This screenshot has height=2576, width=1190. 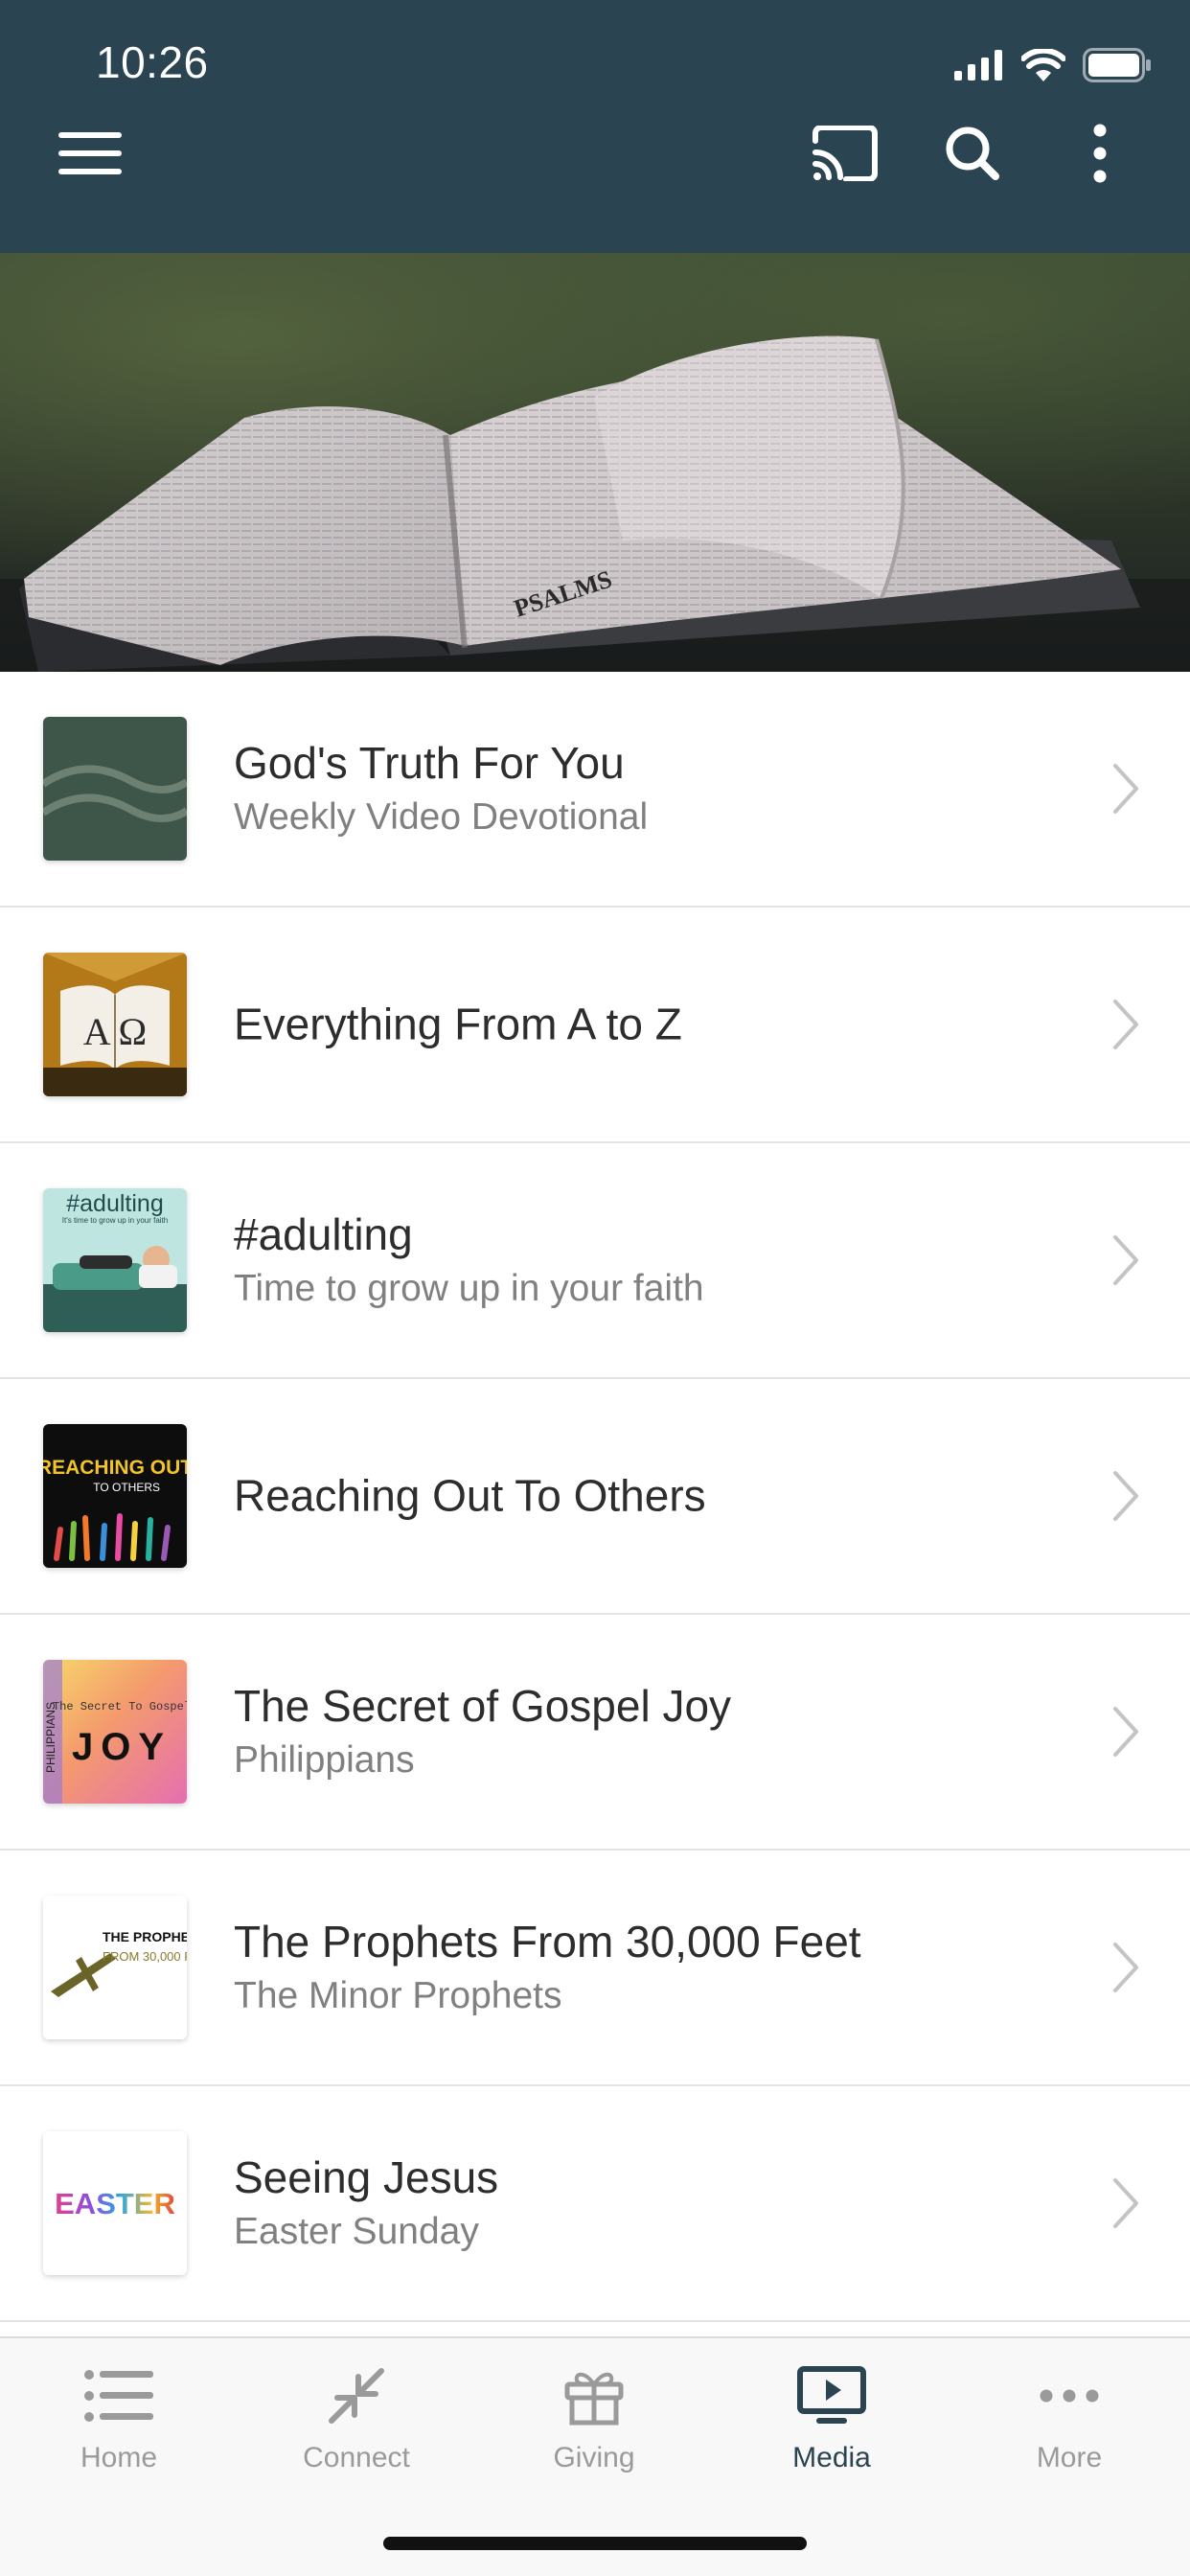 I want to click on thumbnail-gospel-joy: PHILIPPIANS The Secret To Gospel JOY, so click(x=115, y=1732).